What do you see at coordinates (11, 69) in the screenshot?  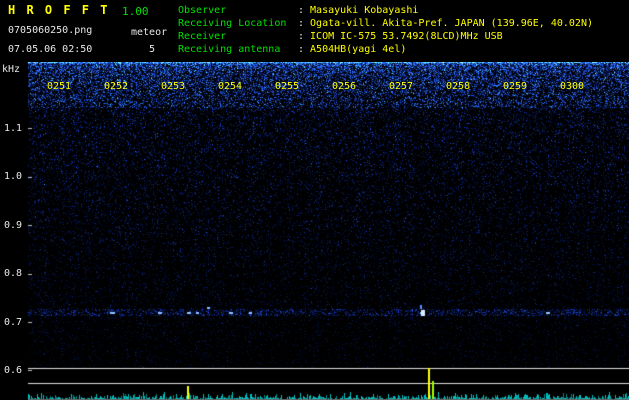 I see `y-axis-unit: kHz` at bounding box center [11, 69].